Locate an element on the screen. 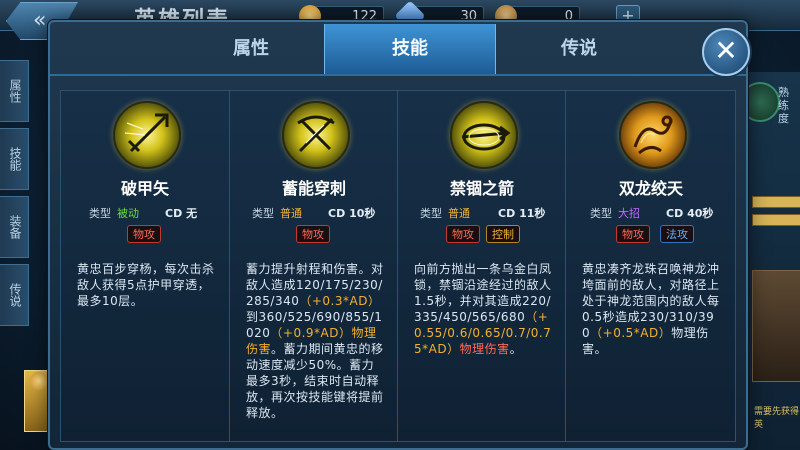  left-tab-skills: 技能 is located at coordinates (14, 159).